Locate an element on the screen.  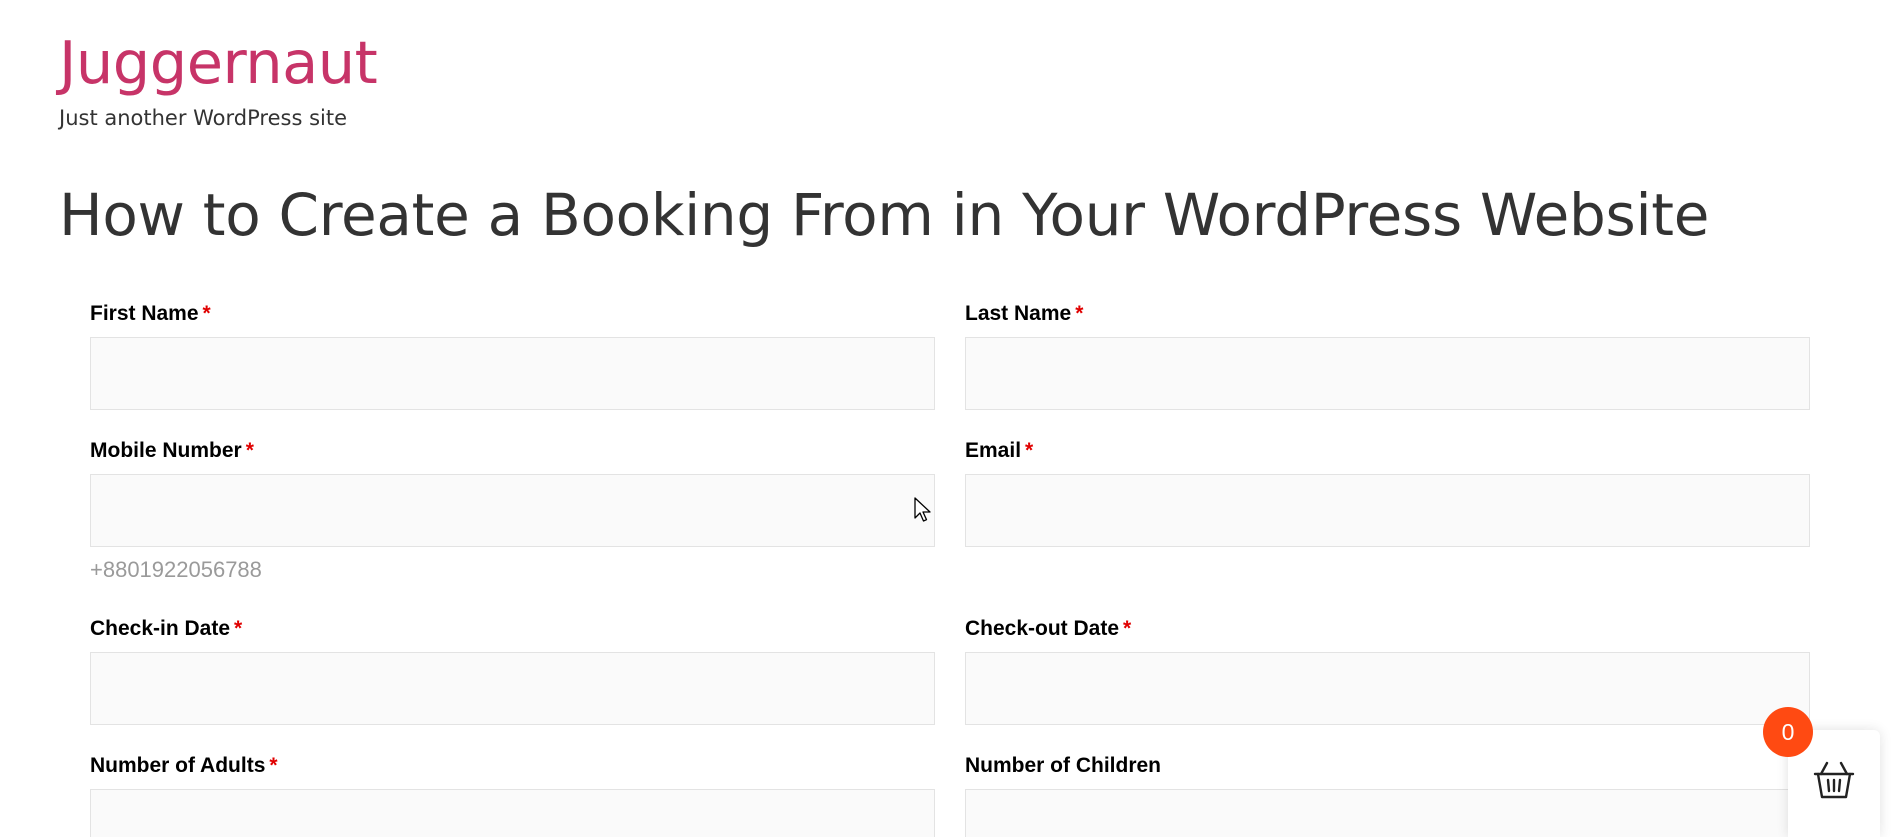
mobile-number-label: Mobile Number * is located at coordinates (172, 450).